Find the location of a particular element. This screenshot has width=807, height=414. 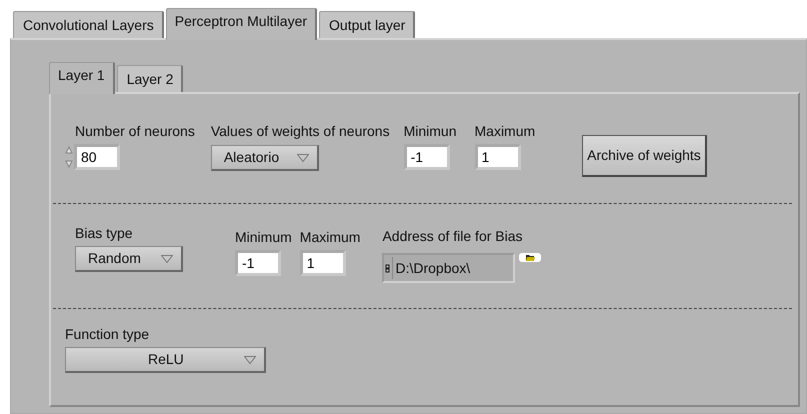

tab: Output layer is located at coordinates (367, 24).